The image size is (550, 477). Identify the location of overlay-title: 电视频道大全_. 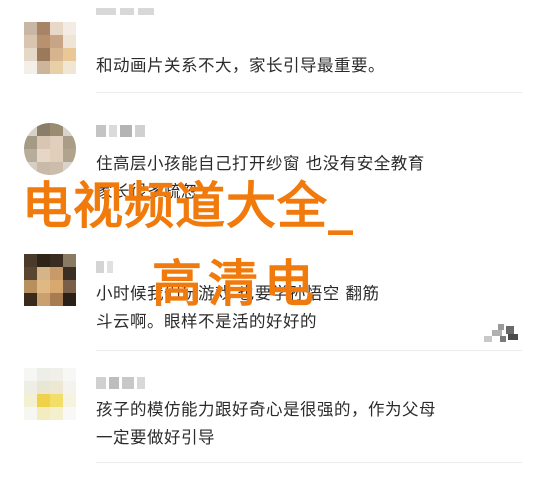
(188, 206).